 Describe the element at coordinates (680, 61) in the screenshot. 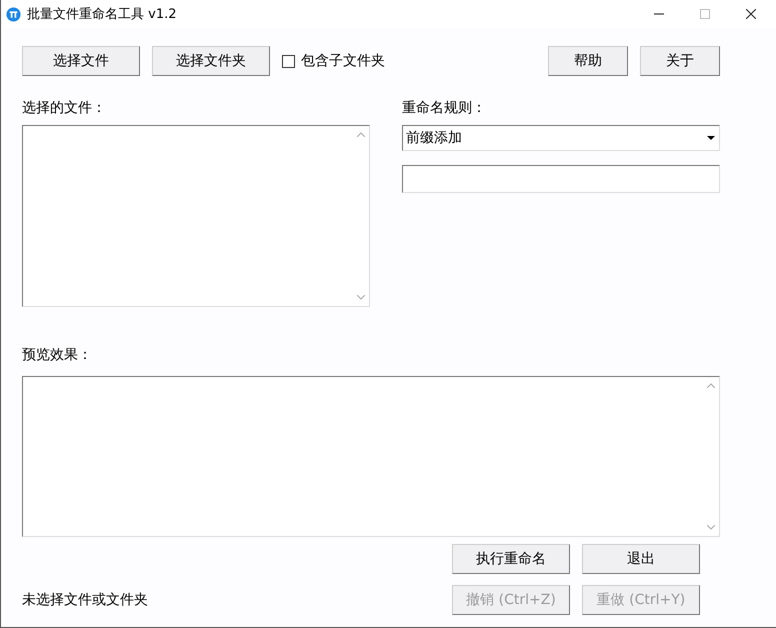

I see `about-button: 关于` at that location.